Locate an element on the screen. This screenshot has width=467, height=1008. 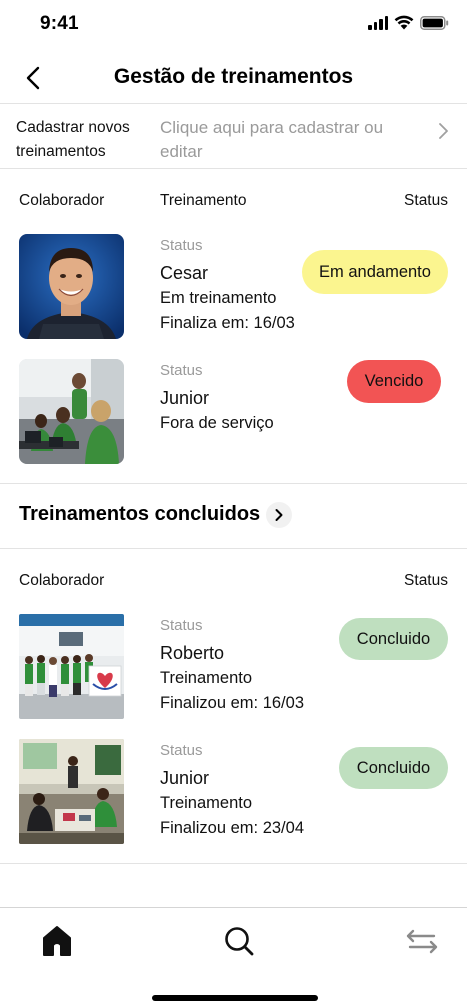
completed-section-title: Treinamentos concluidos is located at coordinates (139, 514).